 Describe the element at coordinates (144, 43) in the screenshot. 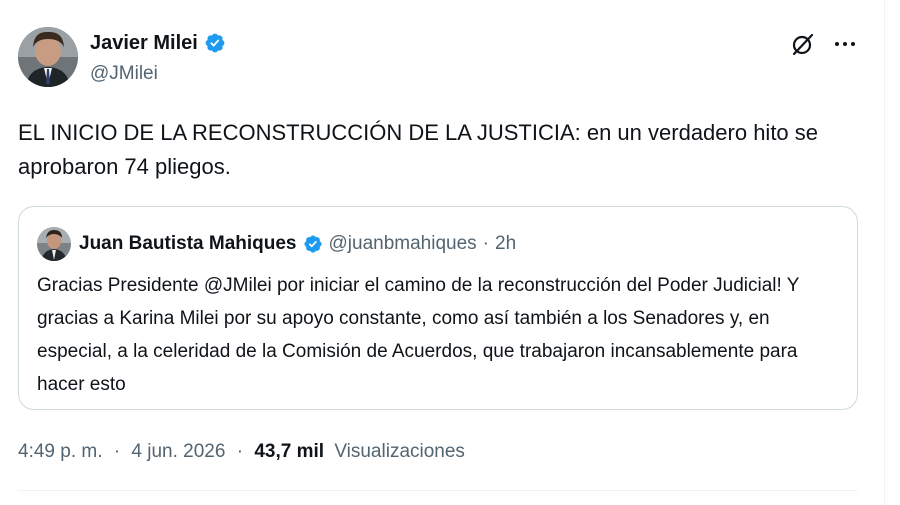

I see `author-name: Javier Milei` at that location.